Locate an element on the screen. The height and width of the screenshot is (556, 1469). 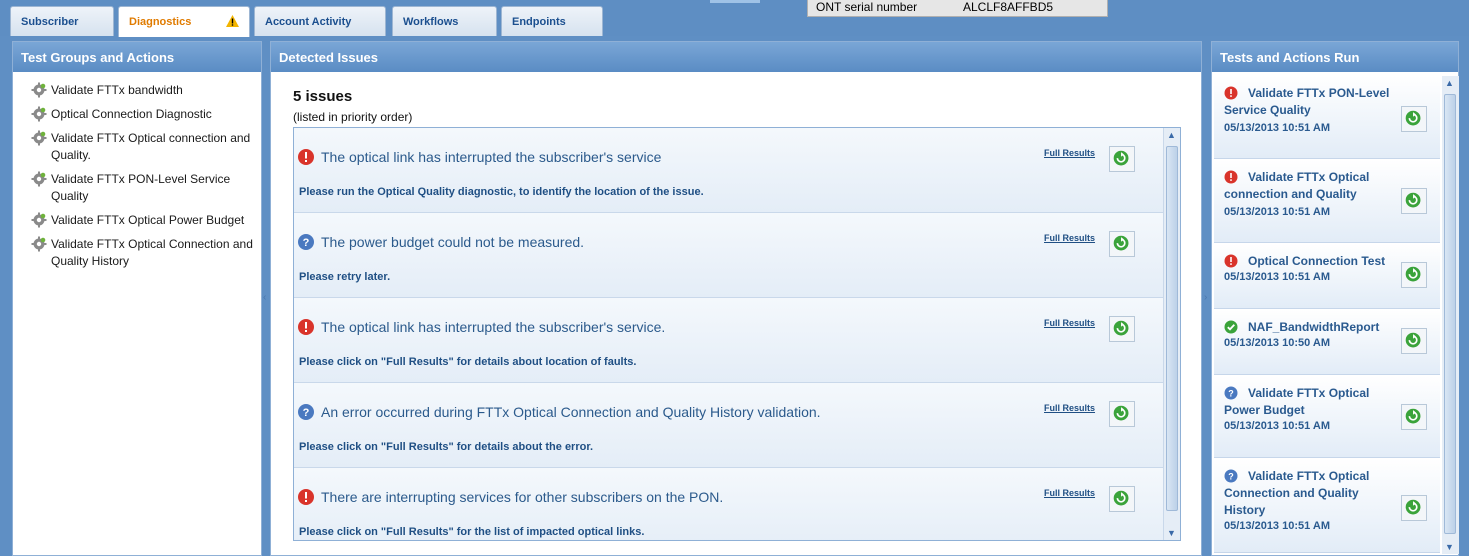
tree-item-pon-level-service: Validate FTTx PON-Level Service Quality is located at coordinates (145, 188).